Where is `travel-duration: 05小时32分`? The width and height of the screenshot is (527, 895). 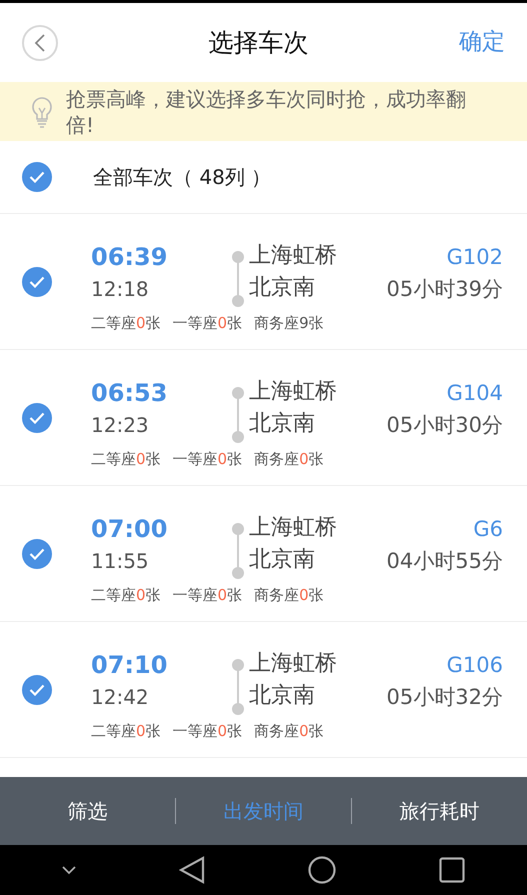
travel-duration: 05小时32分 is located at coordinates (444, 697).